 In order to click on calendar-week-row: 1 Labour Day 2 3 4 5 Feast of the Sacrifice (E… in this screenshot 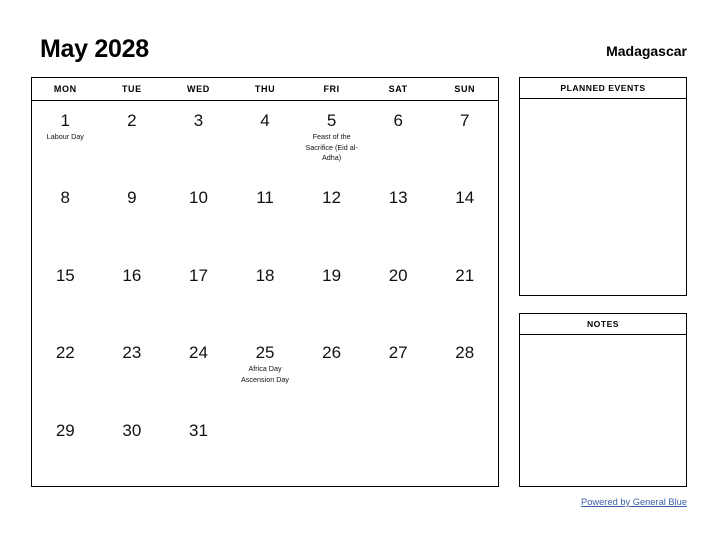, I will do `click(265, 139)`.